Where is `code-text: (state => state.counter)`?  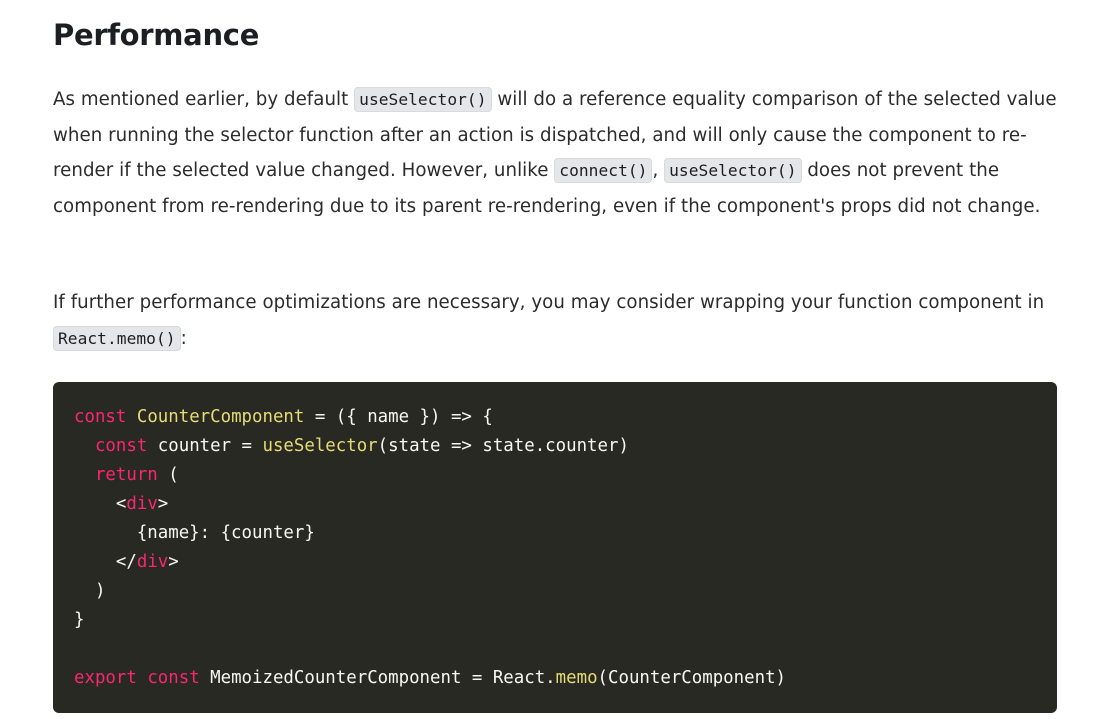 code-text: (state => state.counter) is located at coordinates (503, 446).